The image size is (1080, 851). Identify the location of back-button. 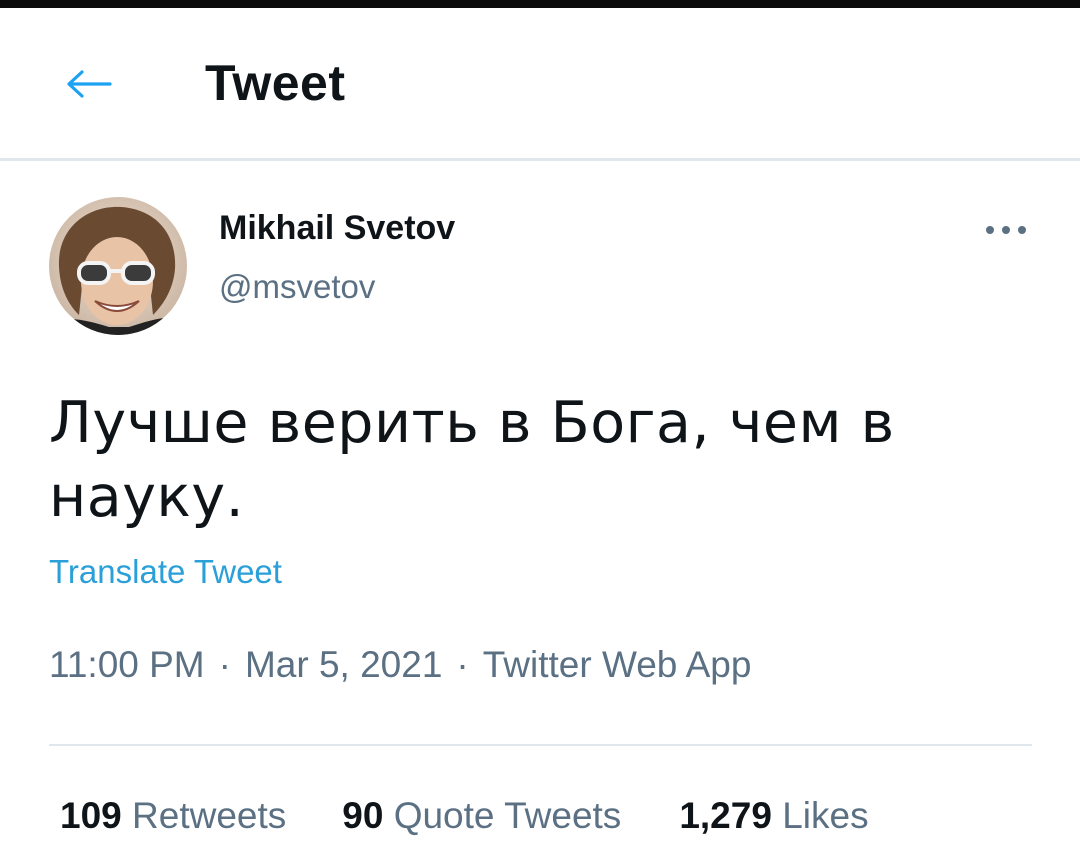
(88, 84).